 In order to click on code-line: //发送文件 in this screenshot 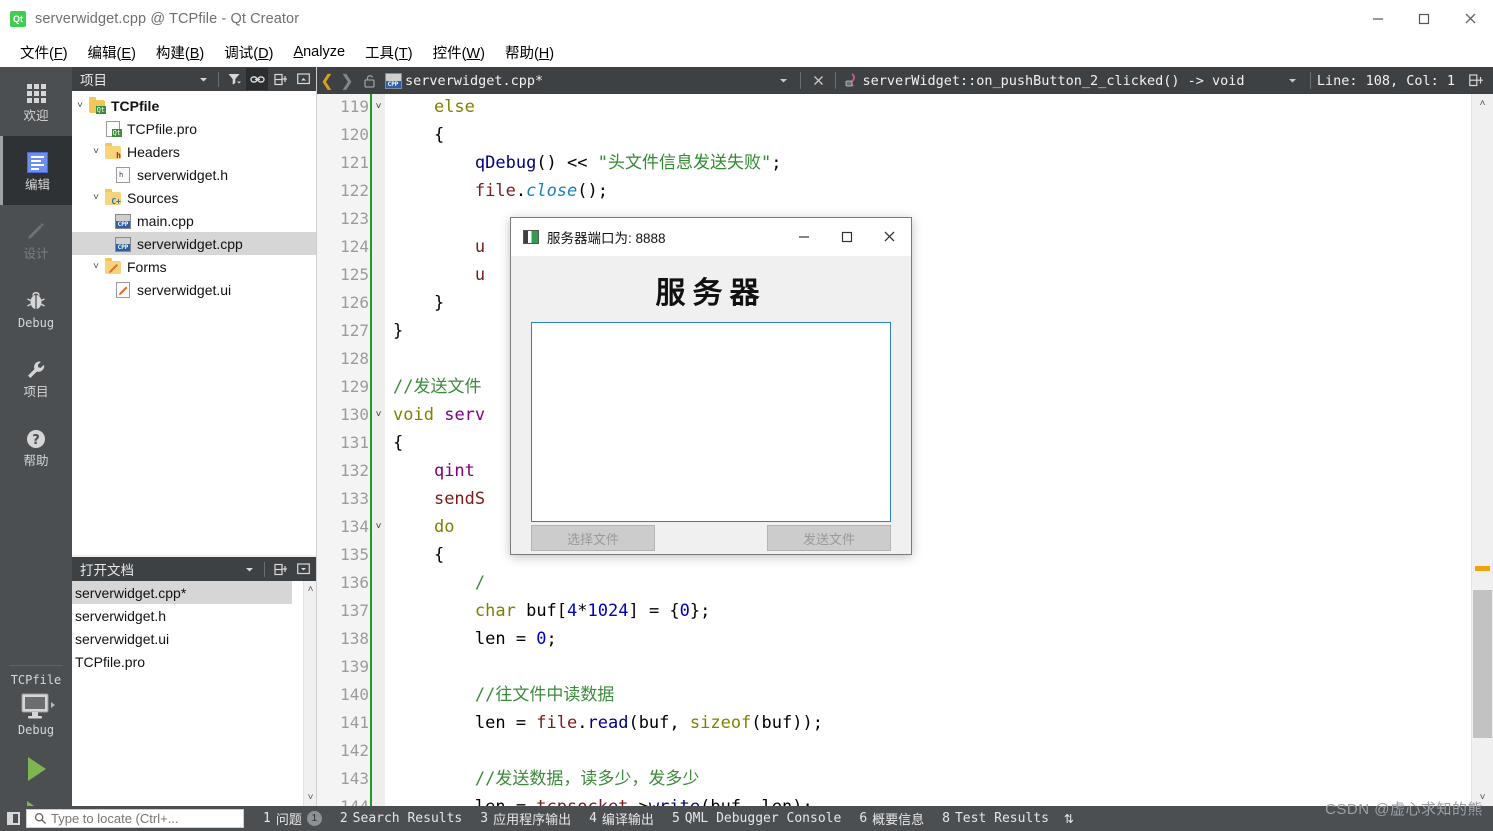, I will do `click(437, 387)`.